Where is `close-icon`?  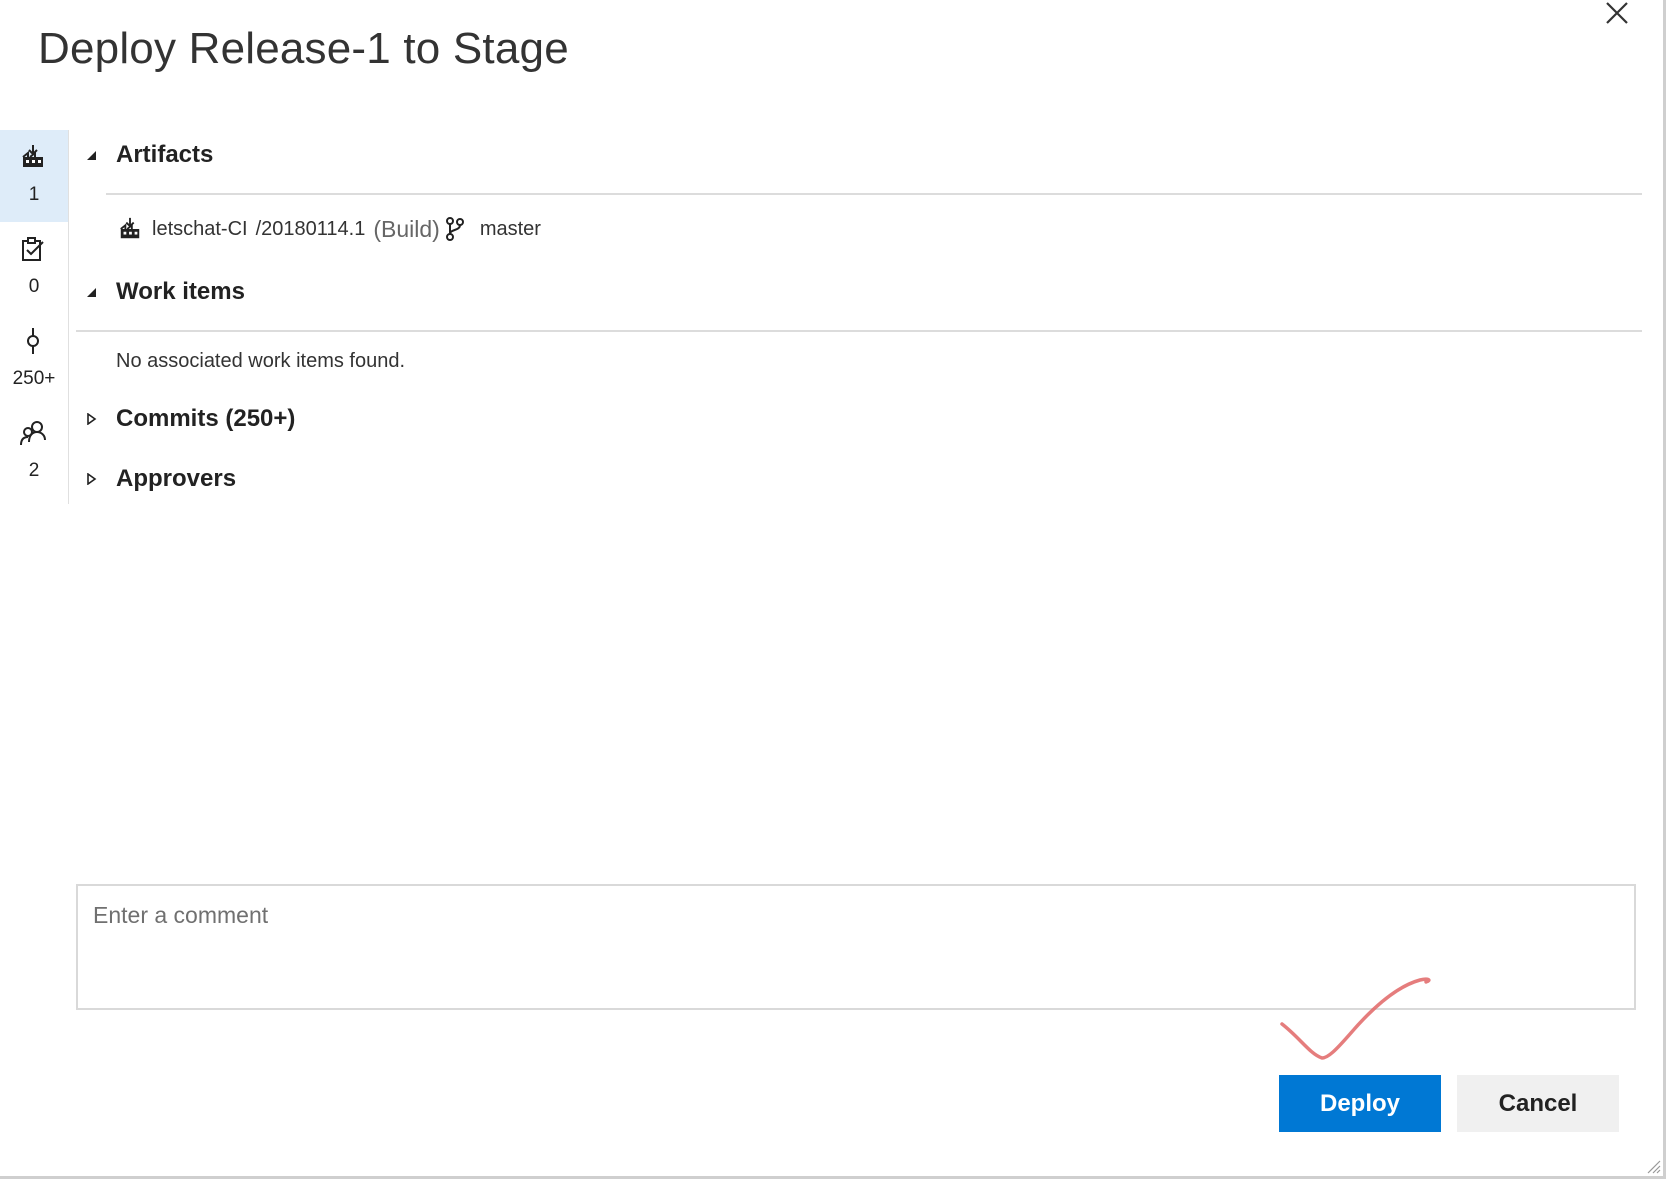 close-icon is located at coordinates (1617, 13).